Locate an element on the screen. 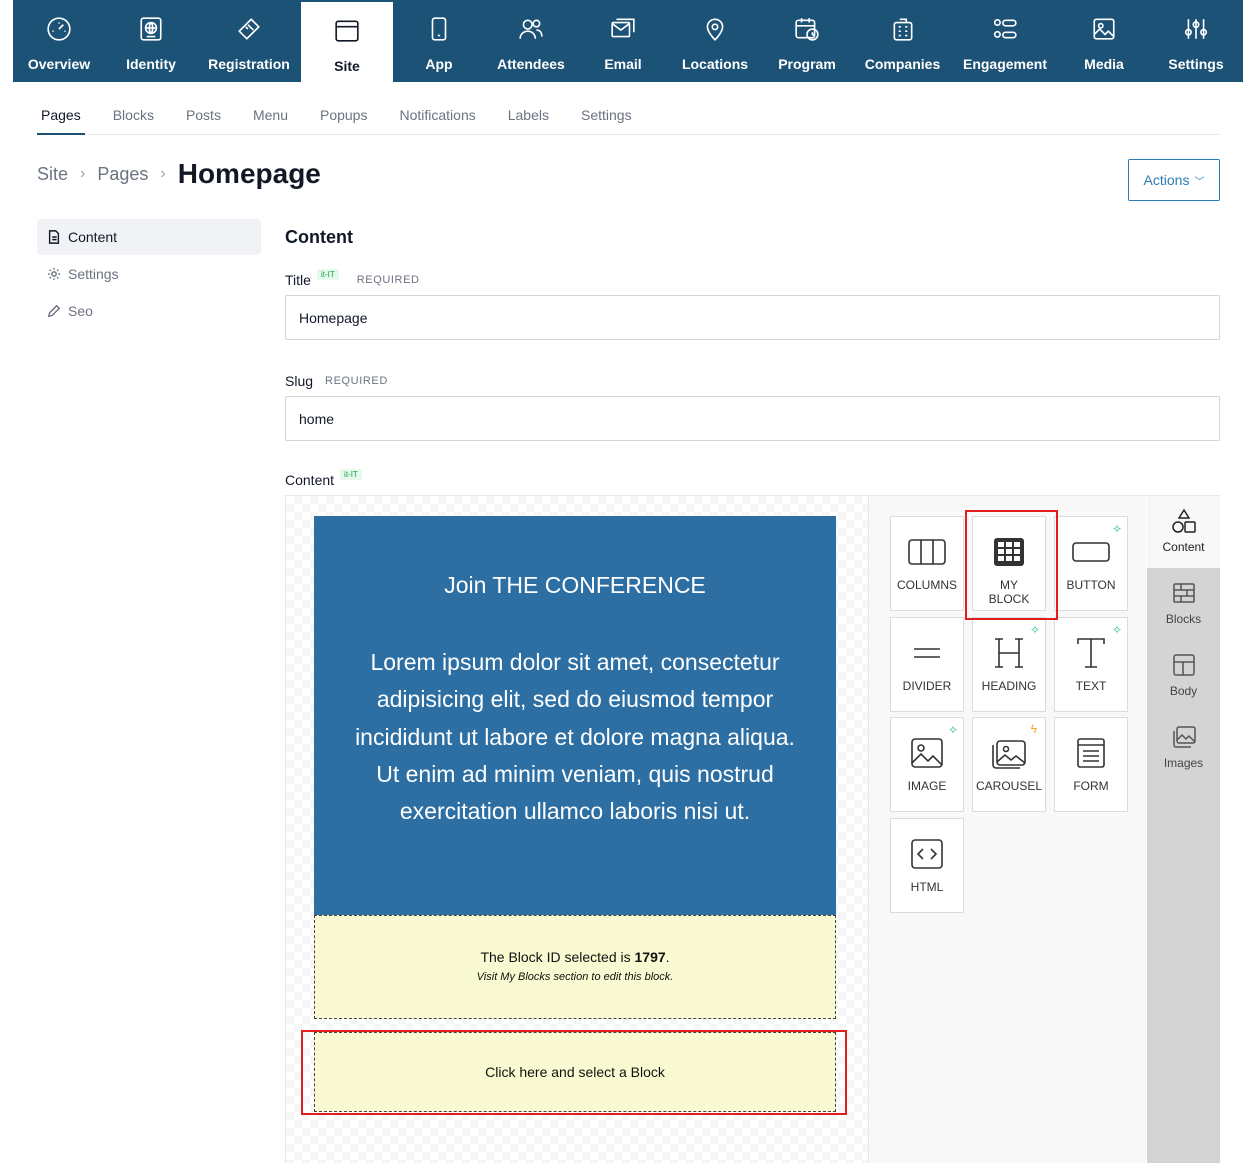 The width and height of the screenshot is (1243, 1163). tool-label: COLUMNS is located at coordinates (926, 585).